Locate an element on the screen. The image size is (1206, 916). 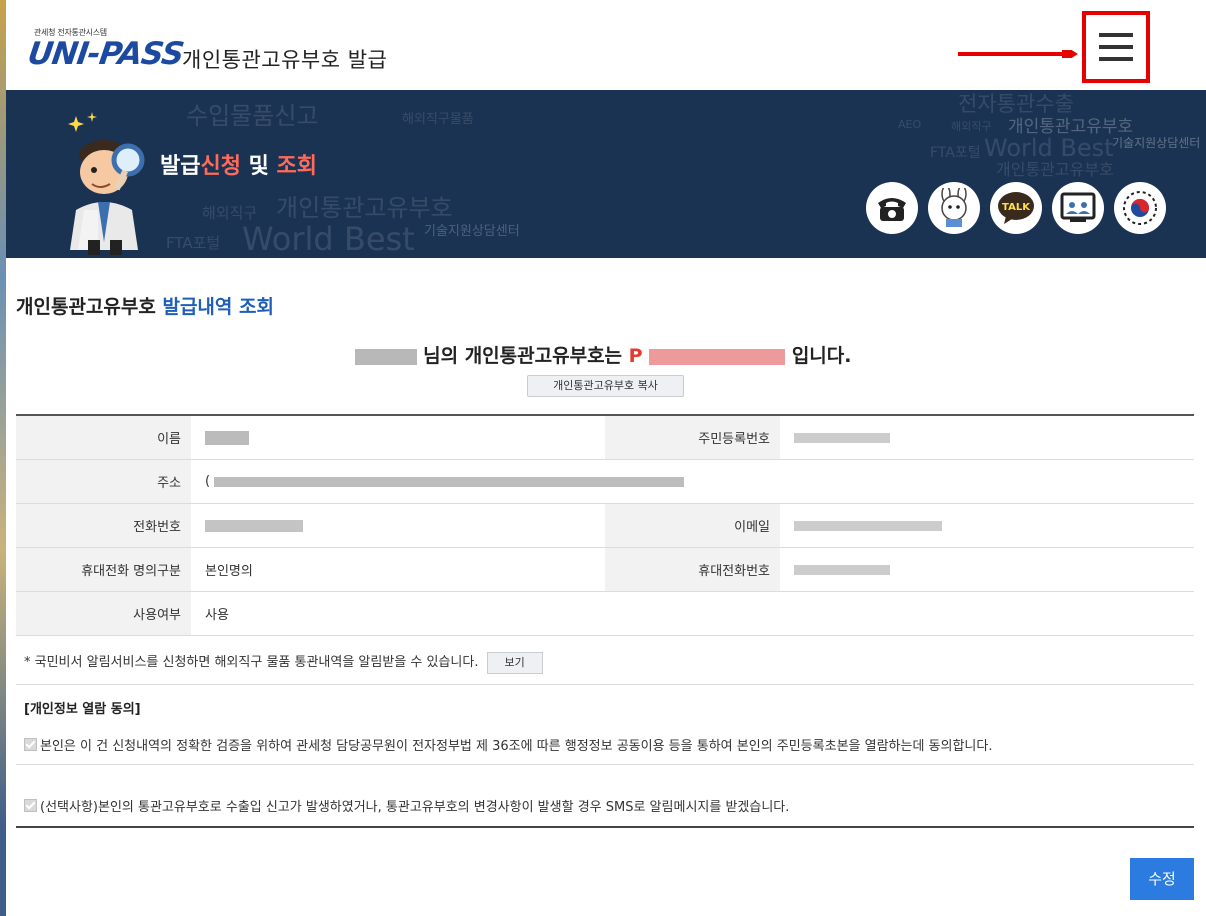
result-text: 님의 개인통관고유부호는 is located at coordinates (522, 356).